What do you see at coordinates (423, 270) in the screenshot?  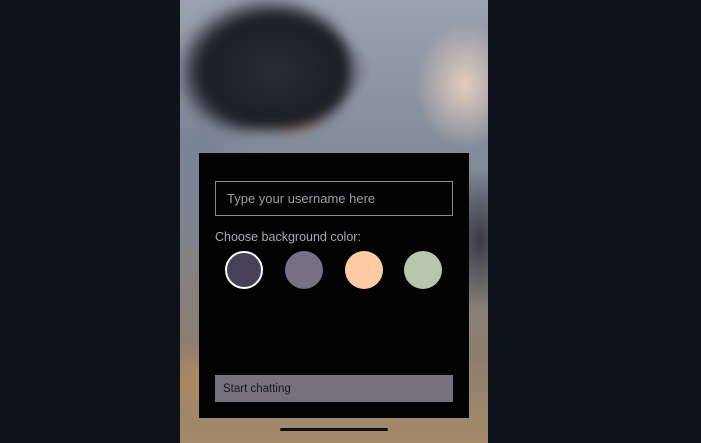 I see `color-swatch-sage-green` at bounding box center [423, 270].